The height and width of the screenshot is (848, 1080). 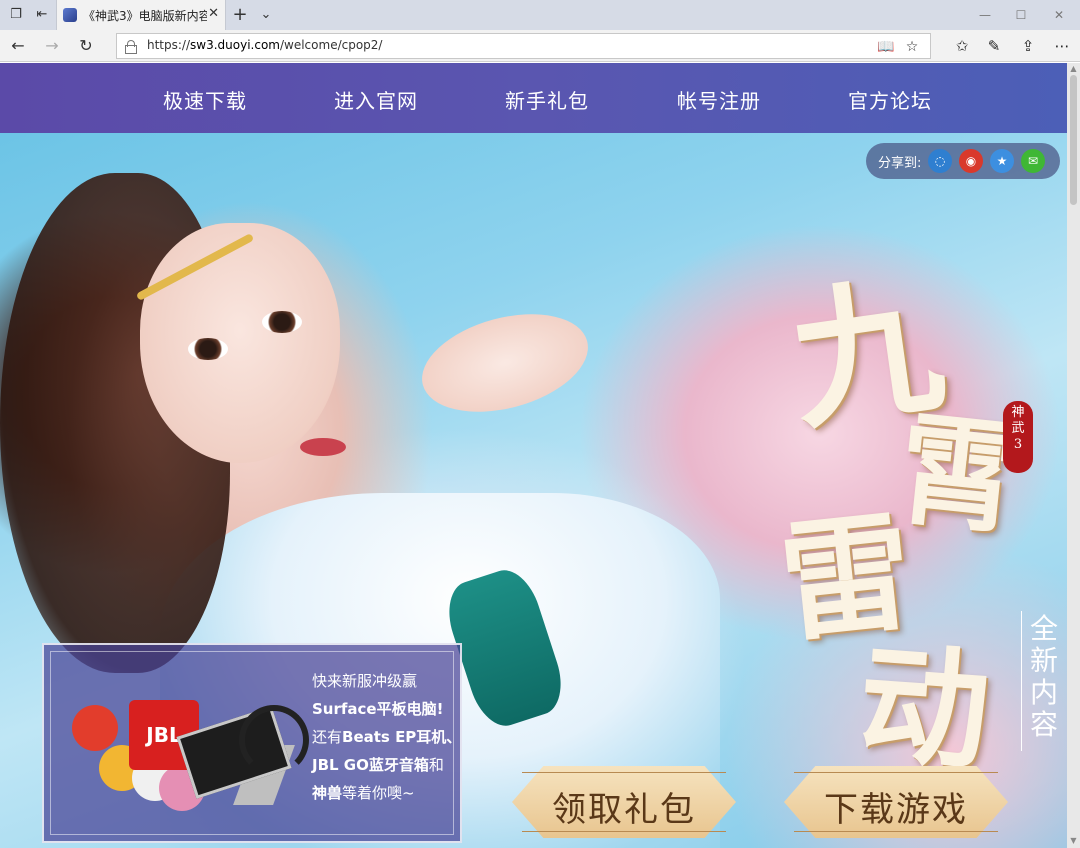 I want to click on top-navigation: 极速下载 进入官网 新手礼包 帐号注册 官方论坛, so click(x=533, y=98).